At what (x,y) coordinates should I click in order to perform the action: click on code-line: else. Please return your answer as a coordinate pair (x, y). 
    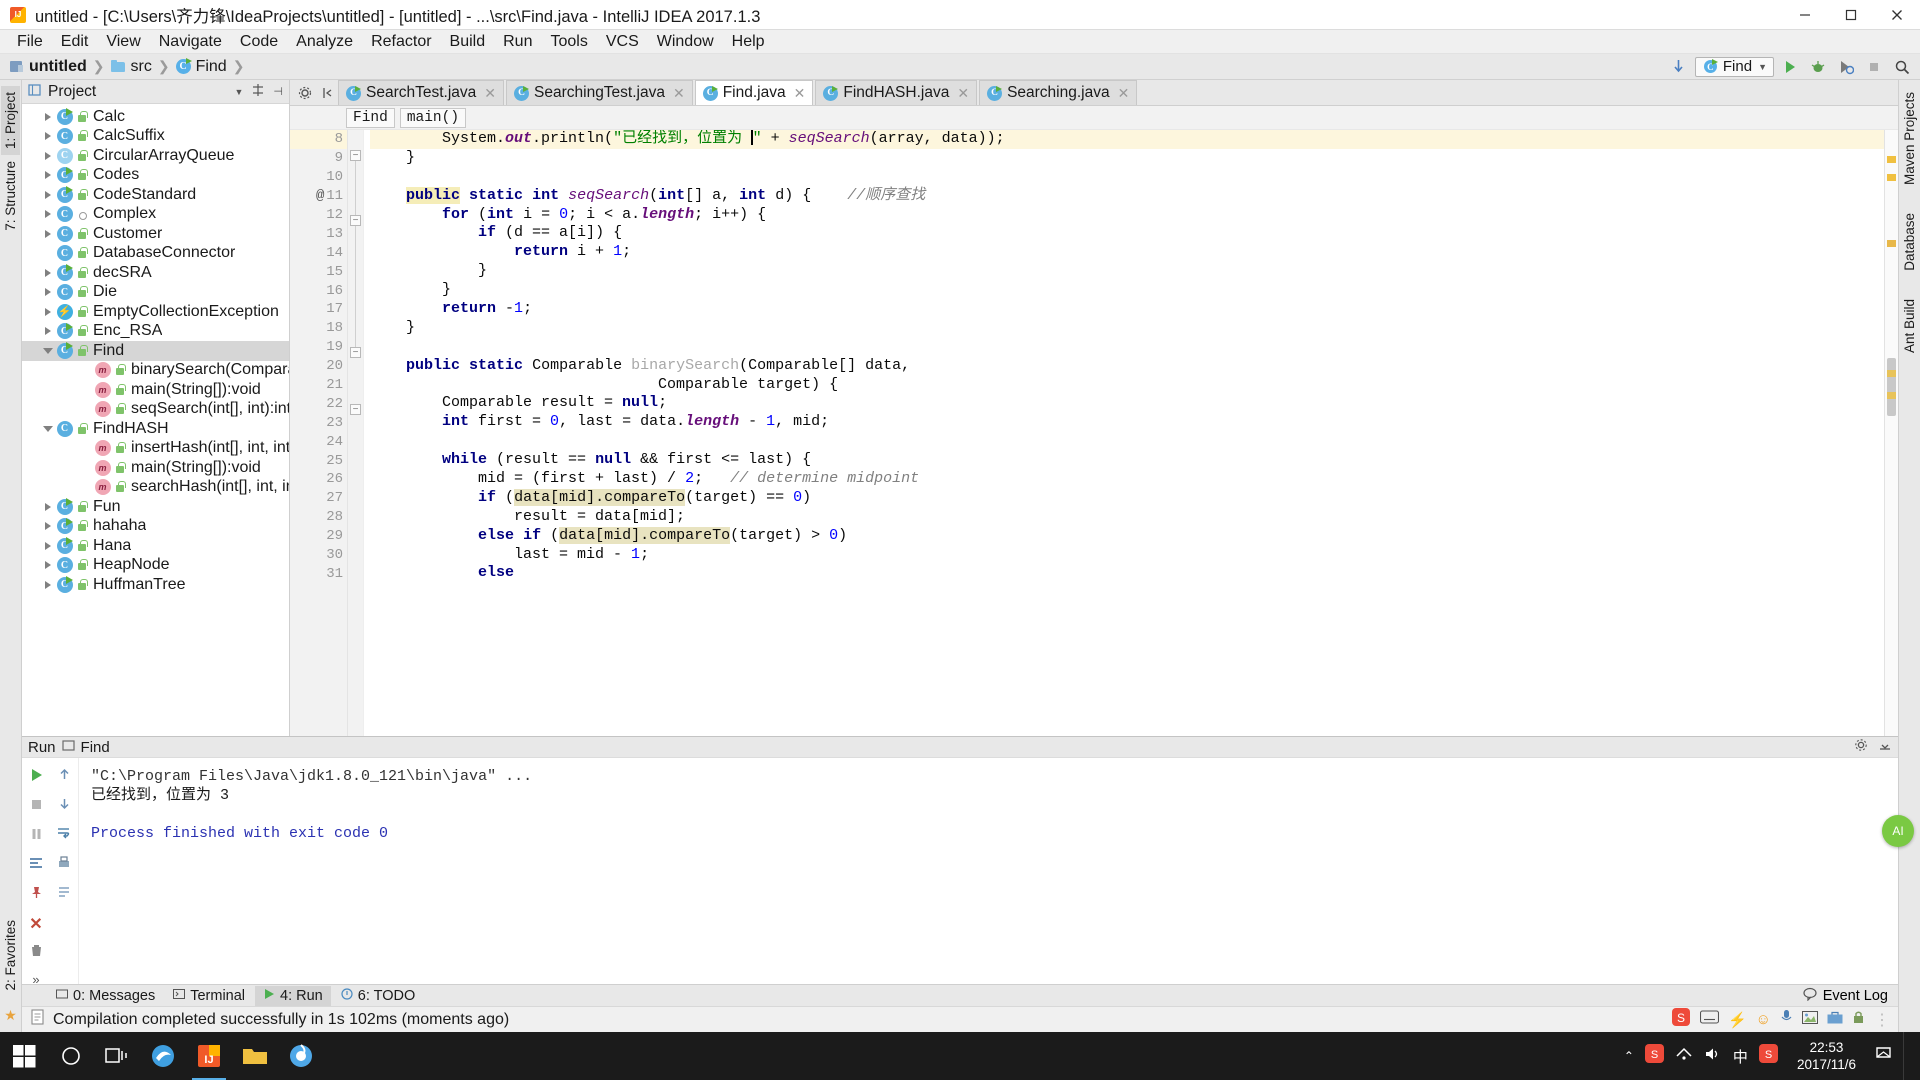
    Looking at the image, I should click on (1127, 573).